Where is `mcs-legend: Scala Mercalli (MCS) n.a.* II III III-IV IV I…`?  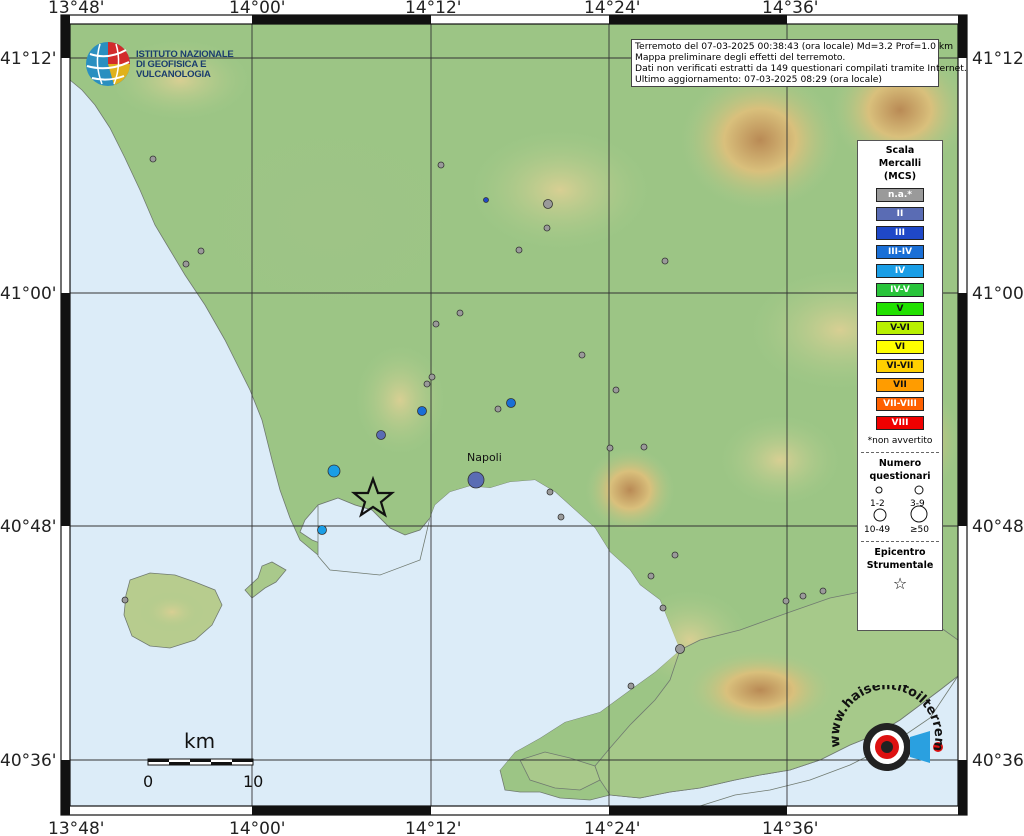
mcs-legend: Scala Mercalli (MCS) n.a.* II III III-IV IV I… is located at coordinates (900, 385).